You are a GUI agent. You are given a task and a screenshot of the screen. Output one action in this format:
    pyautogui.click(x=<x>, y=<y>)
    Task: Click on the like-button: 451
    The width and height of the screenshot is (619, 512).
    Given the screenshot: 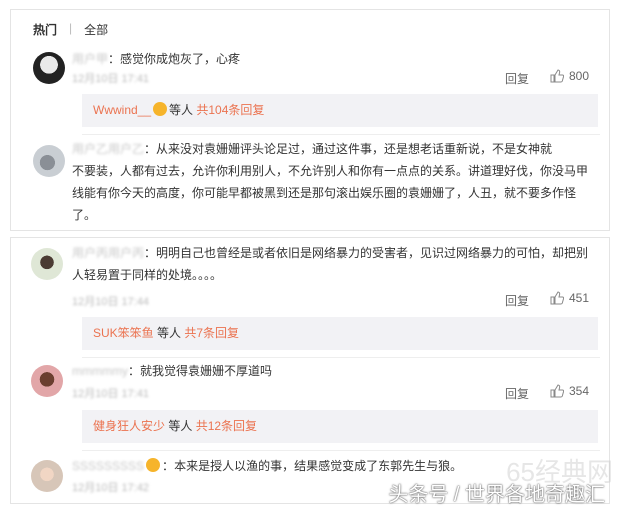 What is the action you would take?
    pyautogui.click(x=569, y=298)
    